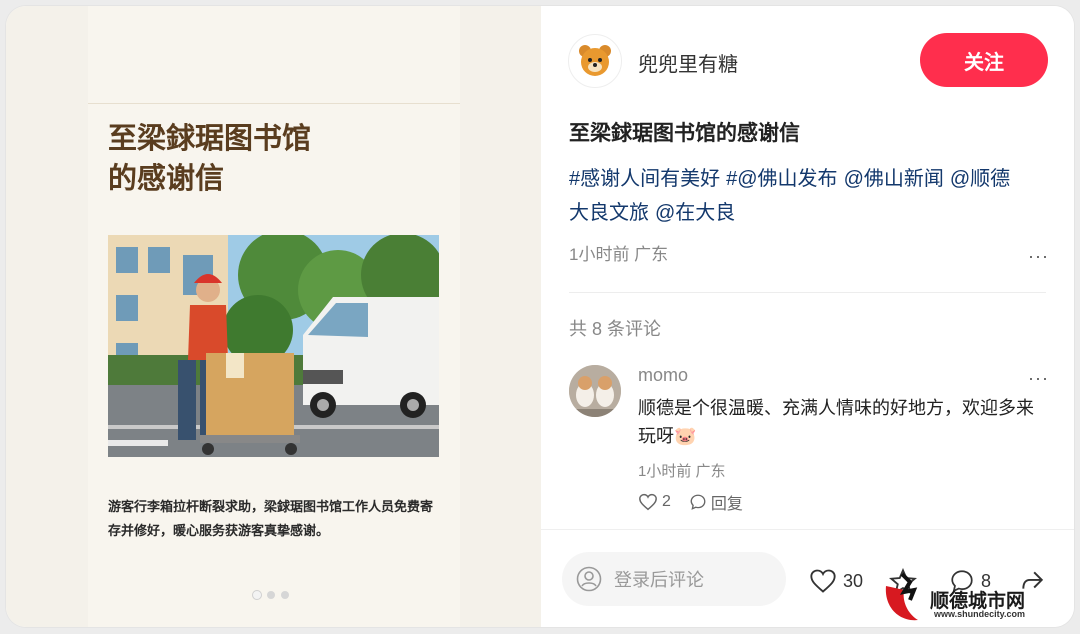  What do you see at coordinates (980, 614) in the screenshot?
I see `watermark-url: www.shundecity.com` at bounding box center [980, 614].